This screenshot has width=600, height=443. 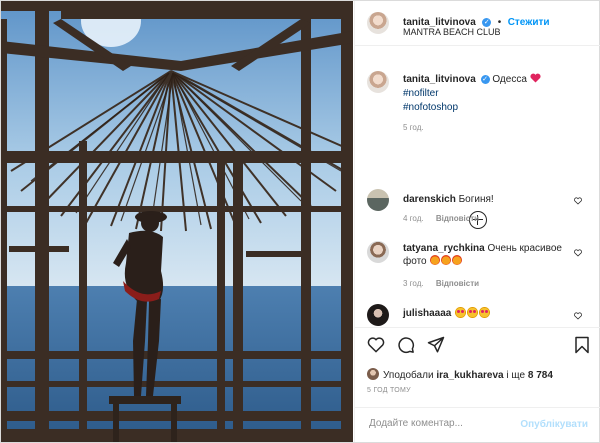 I want to click on comment-time: 4 год., so click(x=413, y=218).